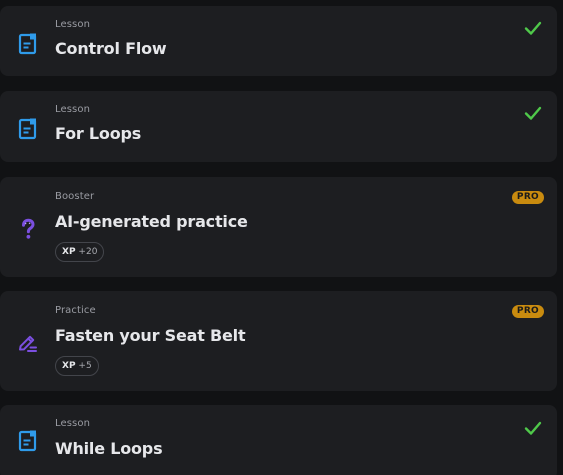  I want to click on card-type-label: Booster, so click(75, 196).